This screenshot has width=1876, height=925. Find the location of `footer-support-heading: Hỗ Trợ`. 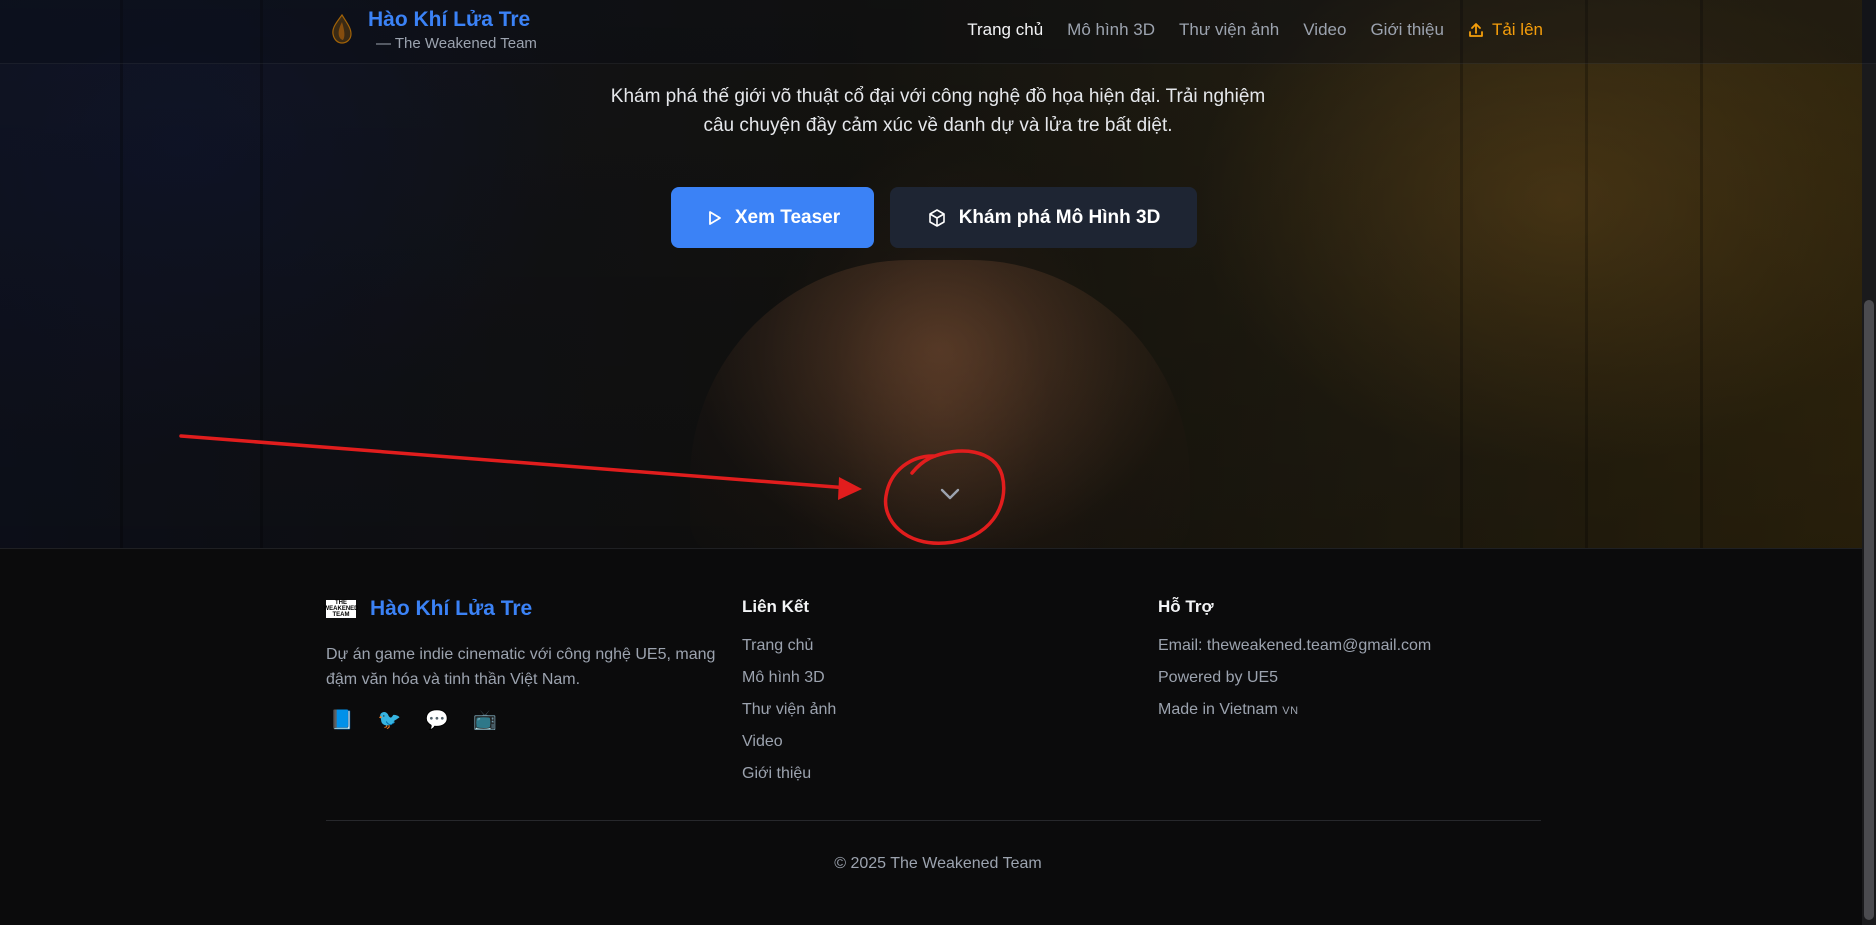

footer-support-heading: Hỗ Trợ is located at coordinates (1186, 606).